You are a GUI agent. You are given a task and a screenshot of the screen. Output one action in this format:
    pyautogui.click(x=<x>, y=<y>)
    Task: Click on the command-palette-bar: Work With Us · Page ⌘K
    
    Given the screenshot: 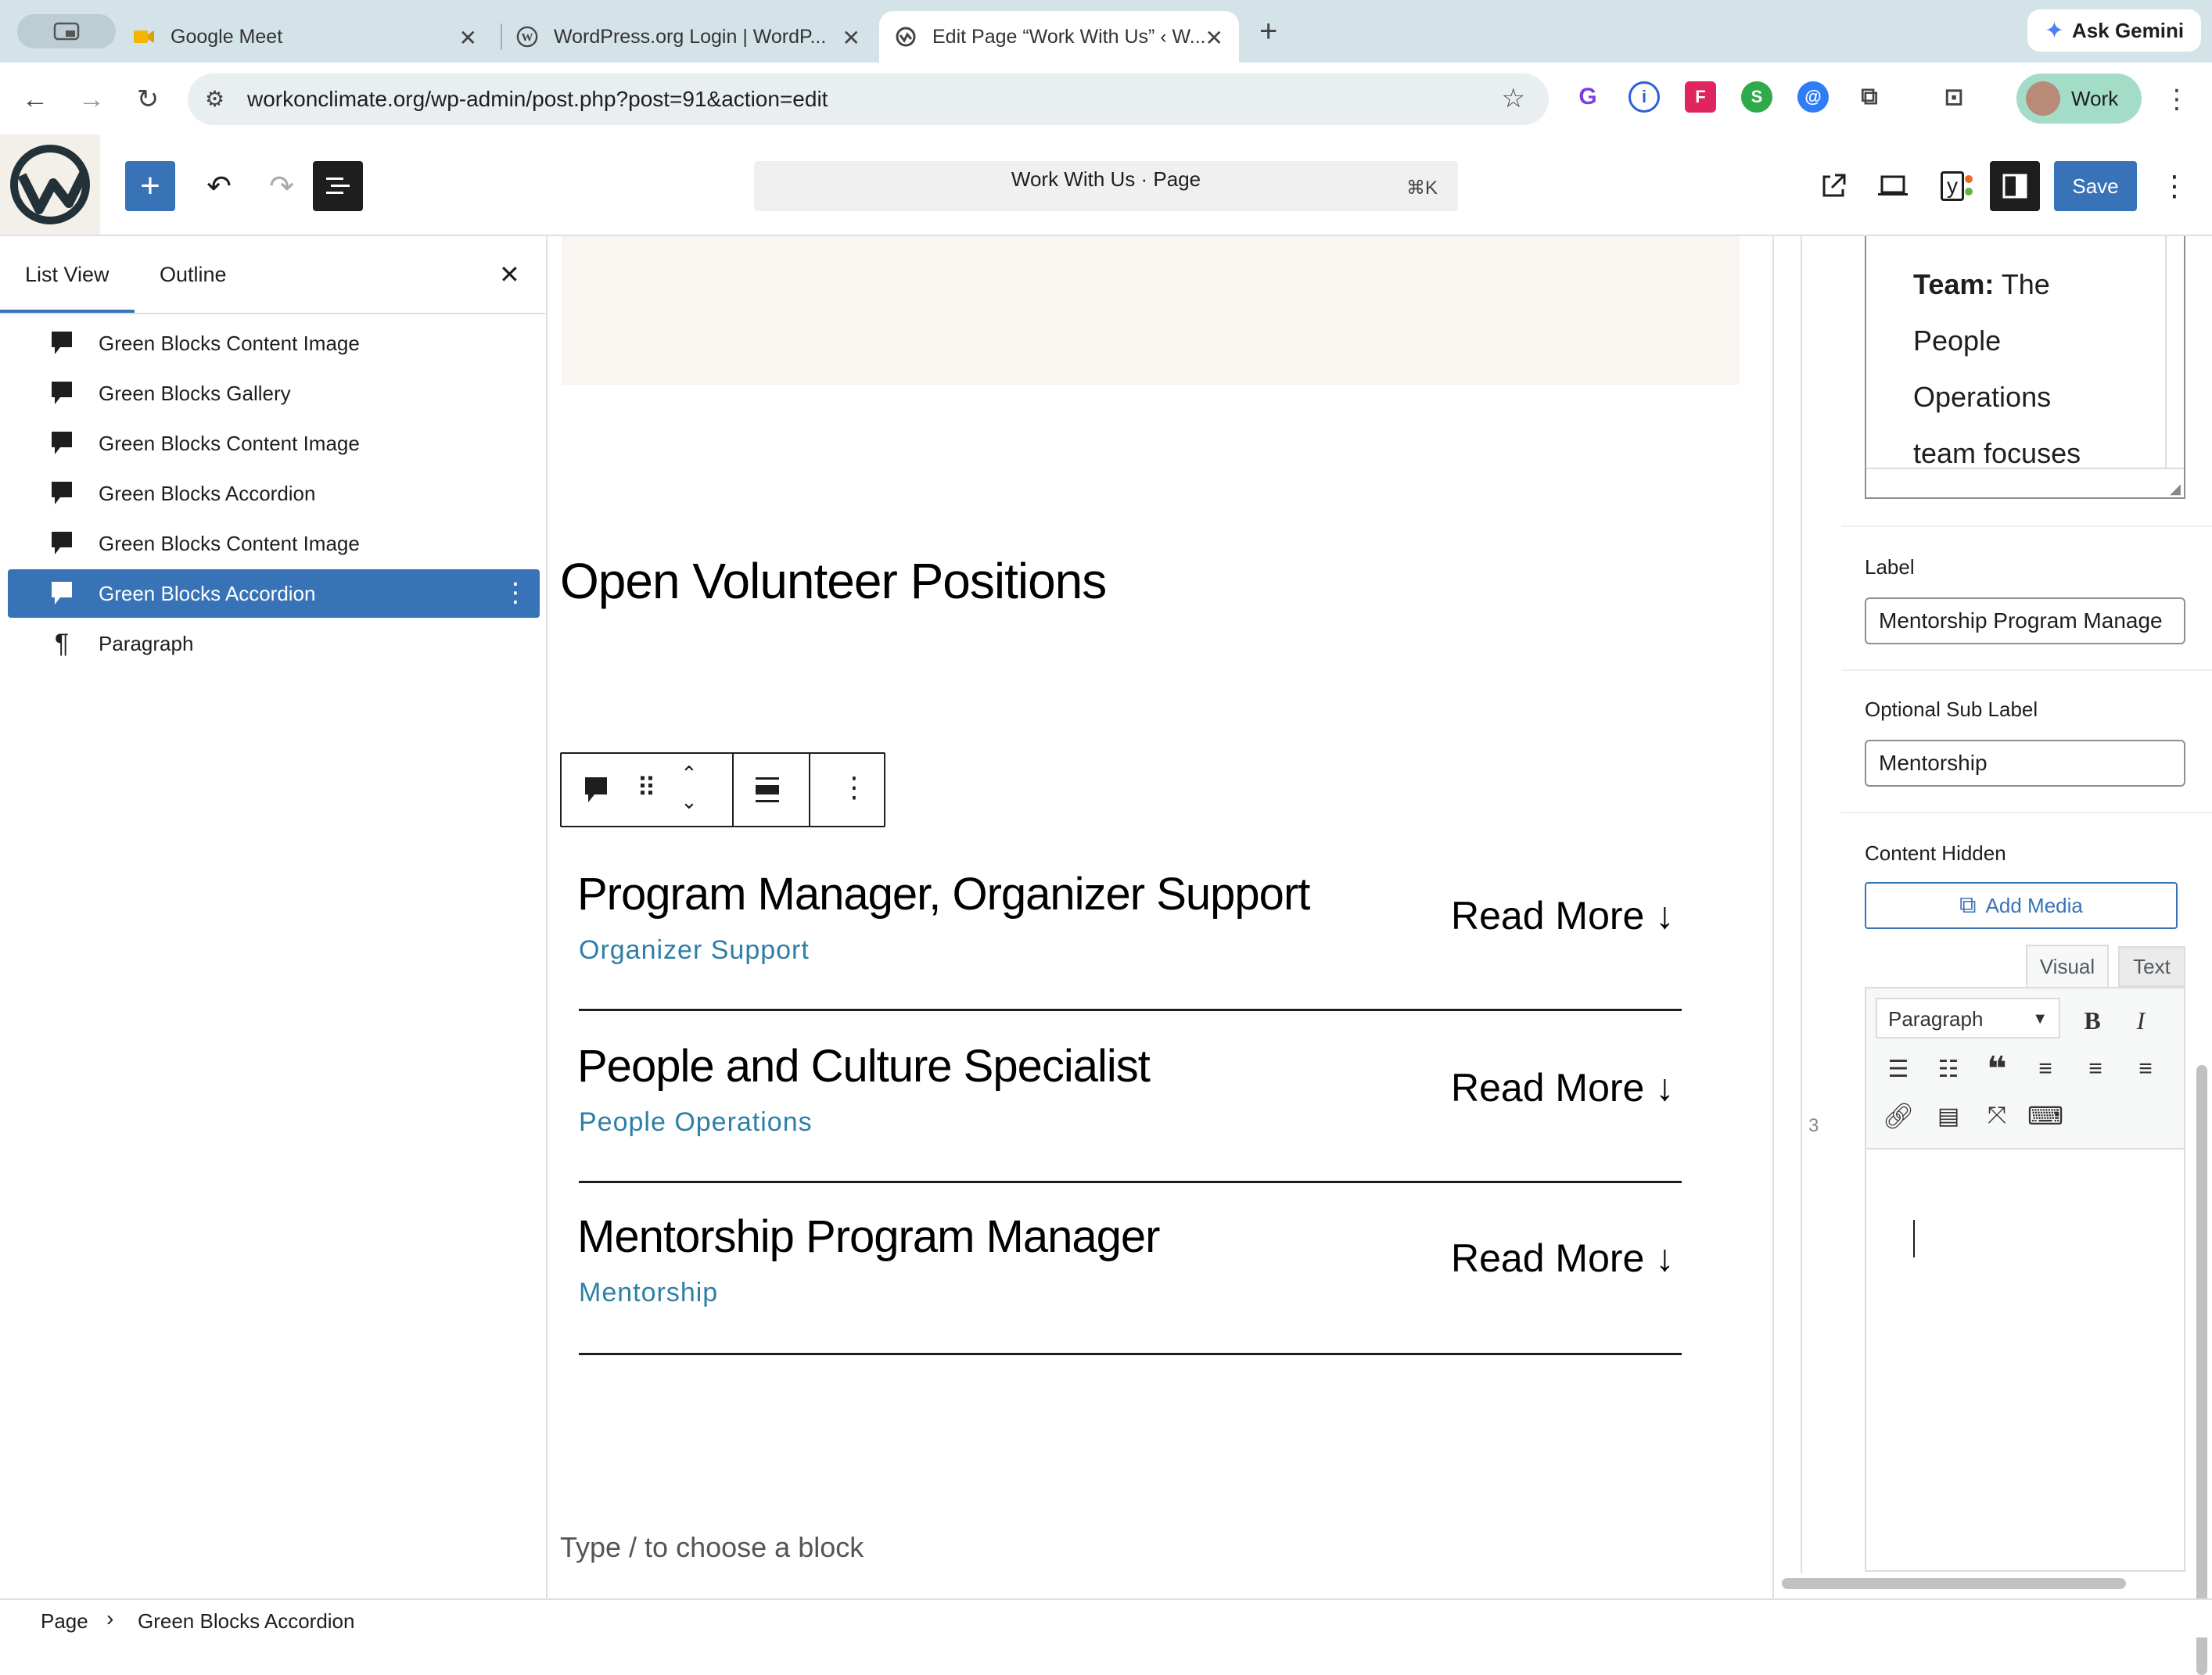 What is the action you would take?
    pyautogui.click(x=1106, y=186)
    